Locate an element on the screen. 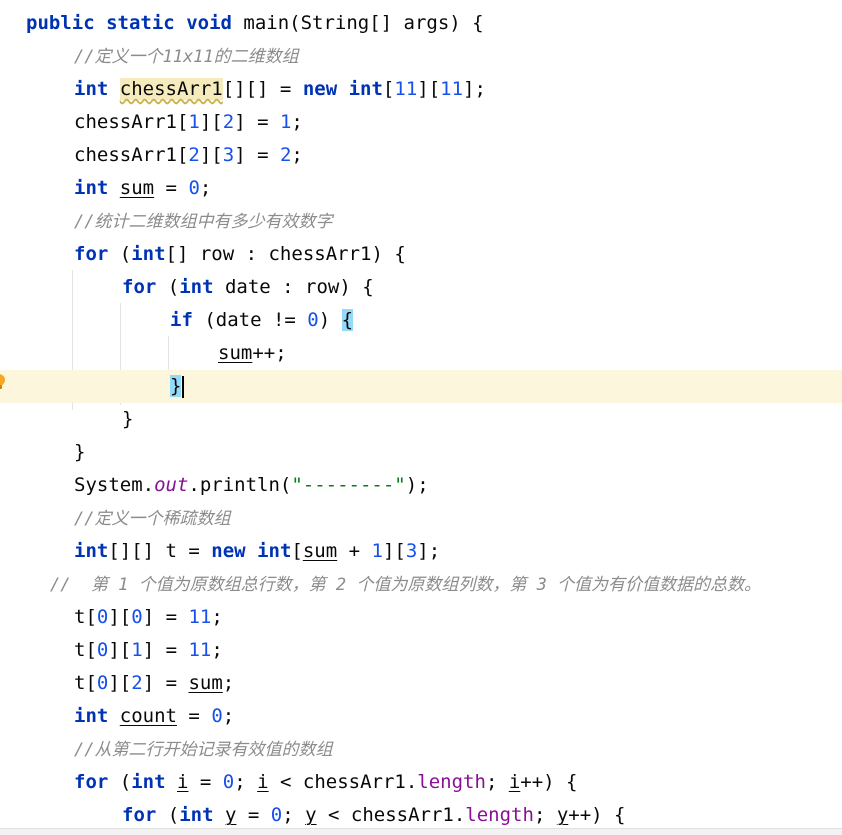  code-line: chessArr1[2][3] = 2; is located at coordinates (421, 155).